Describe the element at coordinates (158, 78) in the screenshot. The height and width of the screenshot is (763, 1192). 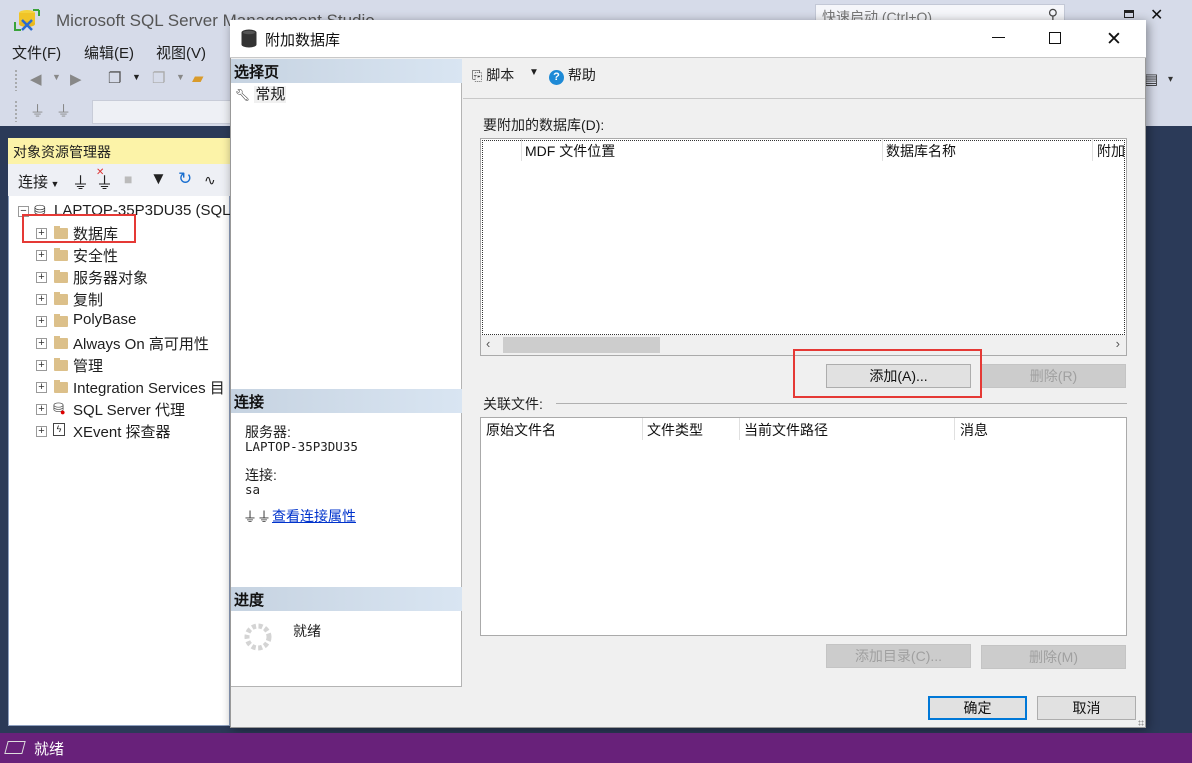
I see `new-item-icon: ❐` at that location.